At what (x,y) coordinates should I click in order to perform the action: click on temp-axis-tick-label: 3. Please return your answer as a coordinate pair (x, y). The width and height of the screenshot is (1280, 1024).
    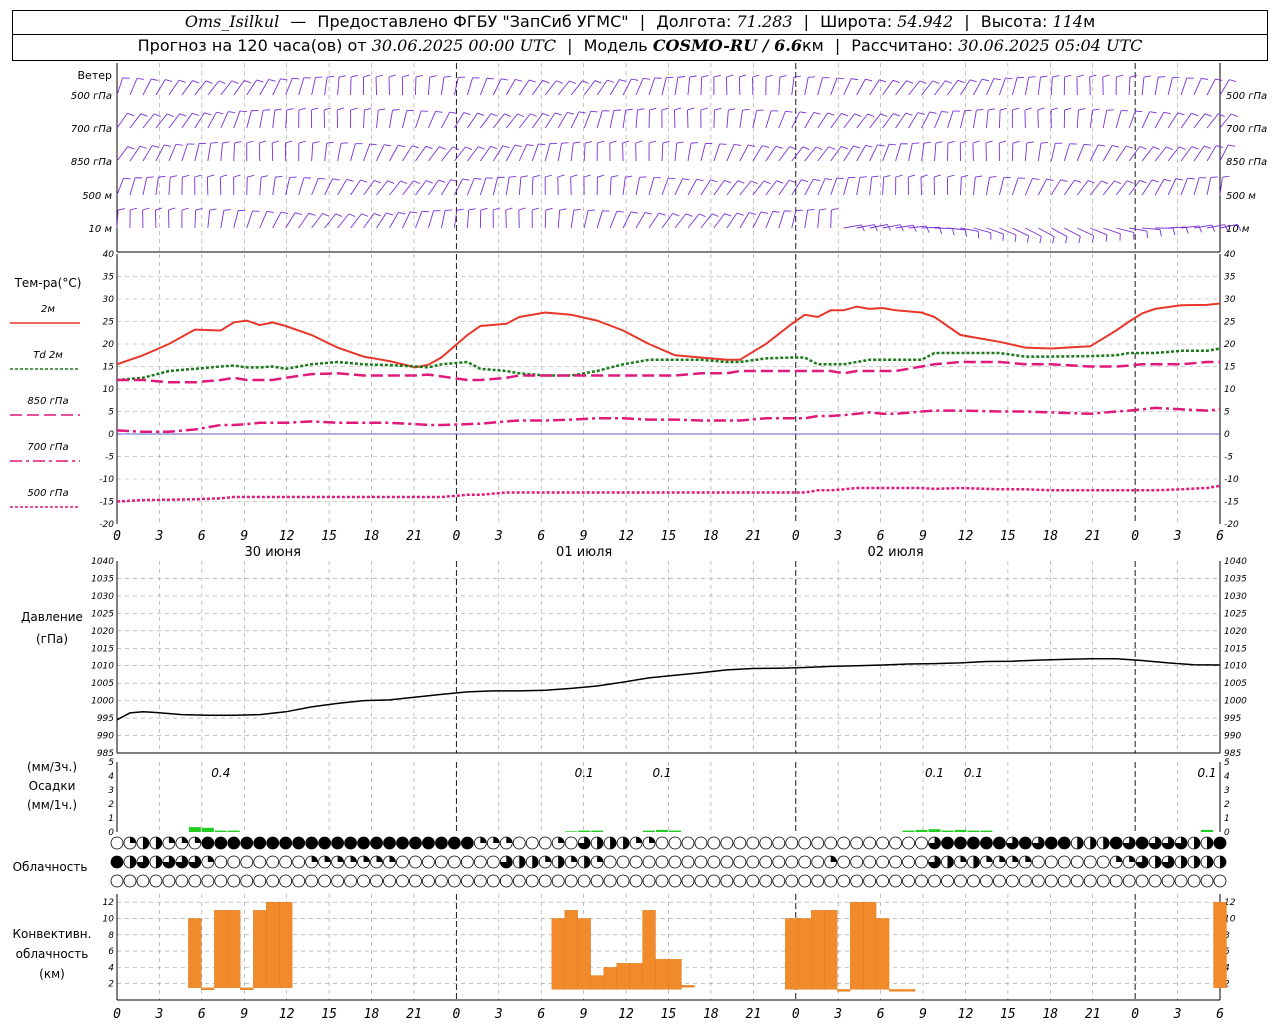
    Looking at the image, I should click on (1177, 536).